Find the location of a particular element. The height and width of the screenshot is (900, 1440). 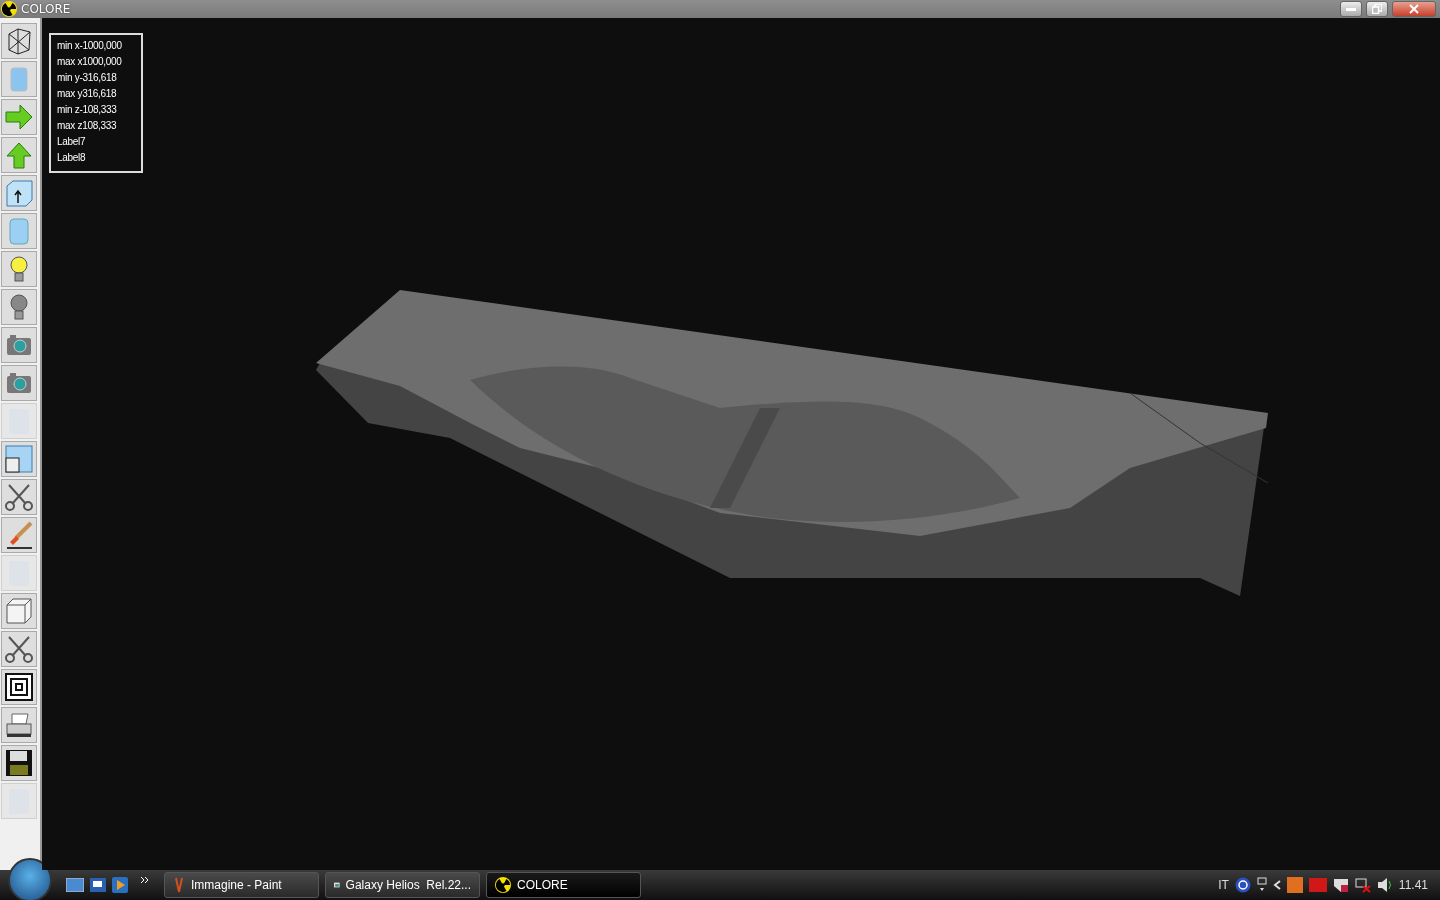

media-player-icon is located at coordinates (120, 885).